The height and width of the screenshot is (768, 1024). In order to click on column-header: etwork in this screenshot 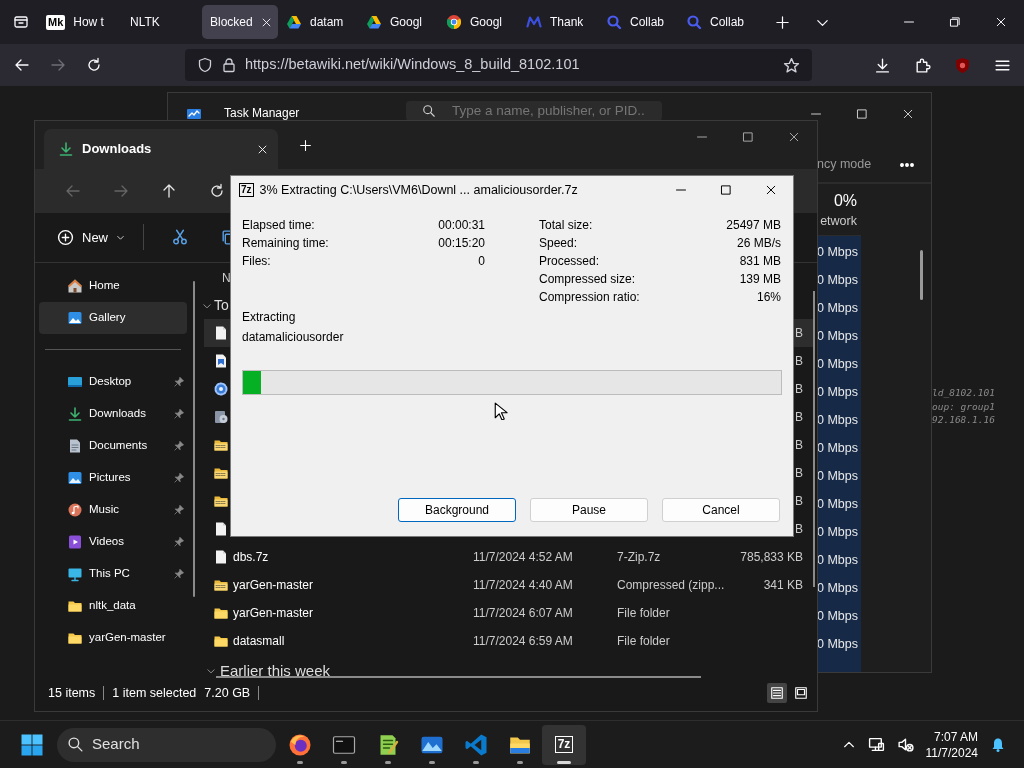, I will do `click(838, 221)`.